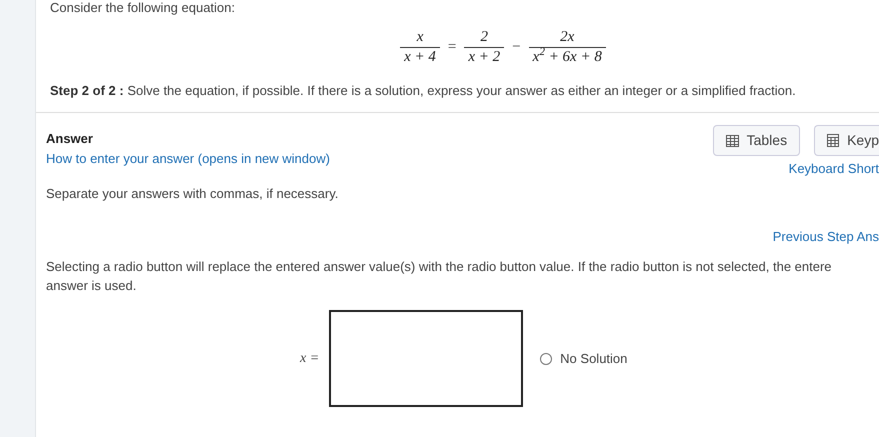 This screenshot has height=437, width=879. What do you see at coordinates (756, 140) in the screenshot?
I see `tables-button: Tables` at bounding box center [756, 140].